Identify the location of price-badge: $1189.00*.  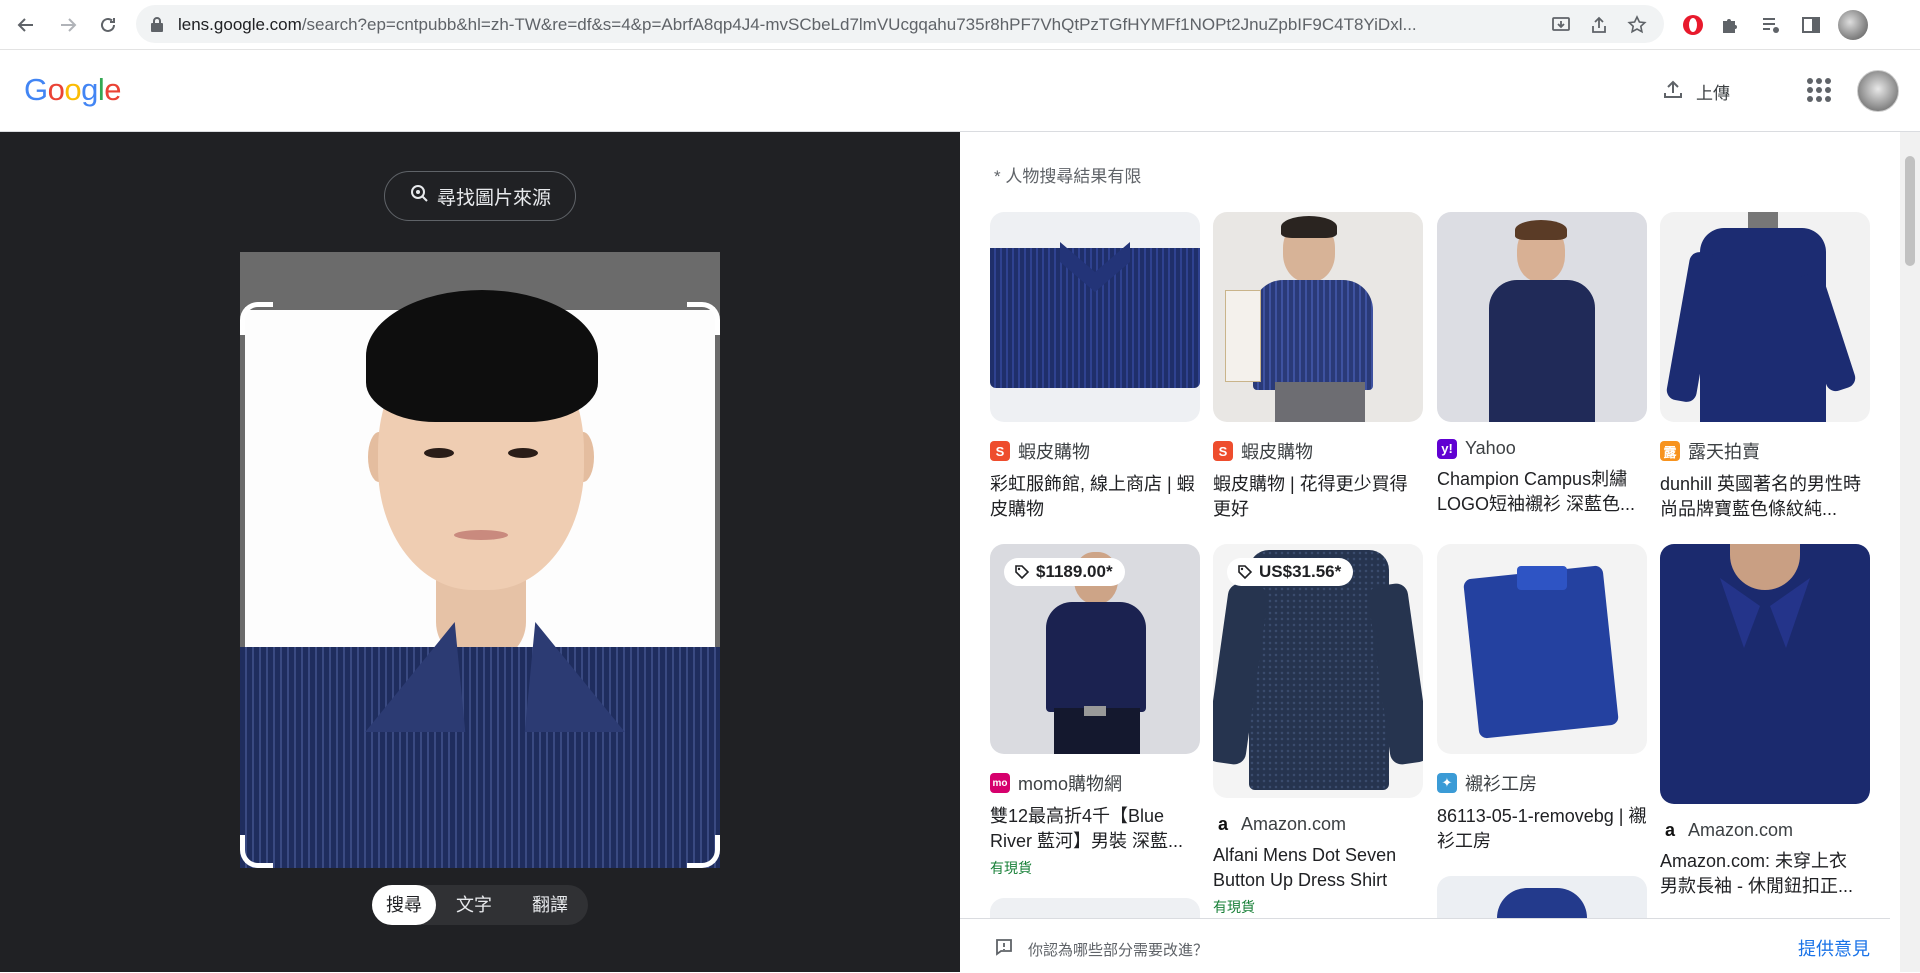
(1064, 572).